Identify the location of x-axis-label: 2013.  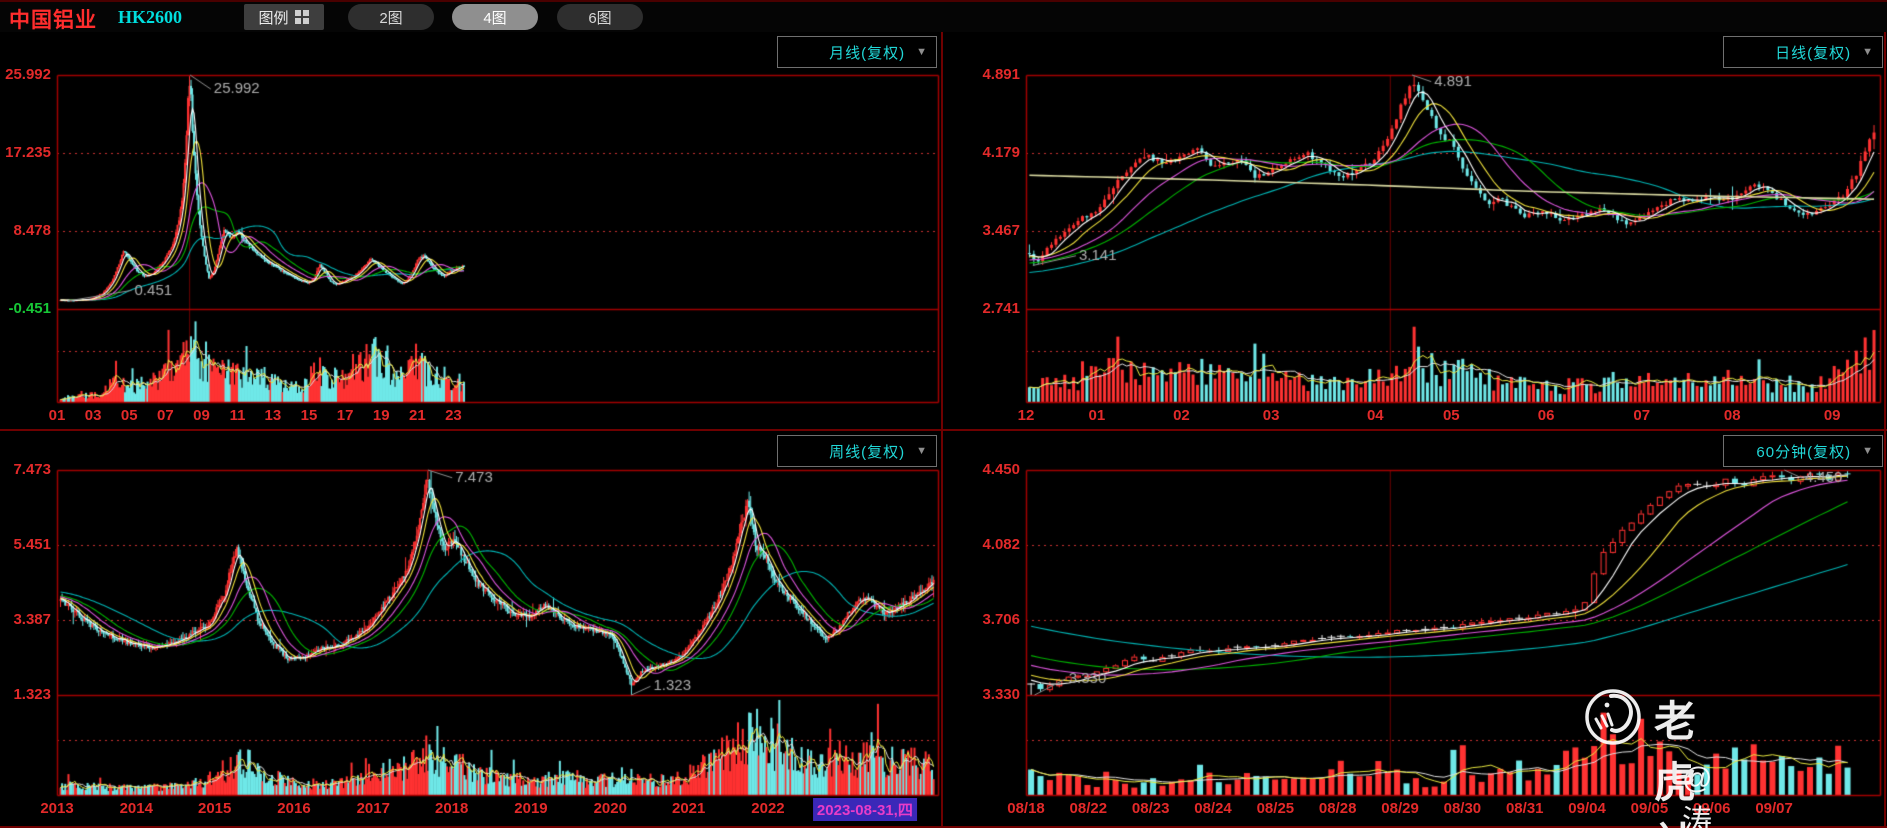
(57, 808).